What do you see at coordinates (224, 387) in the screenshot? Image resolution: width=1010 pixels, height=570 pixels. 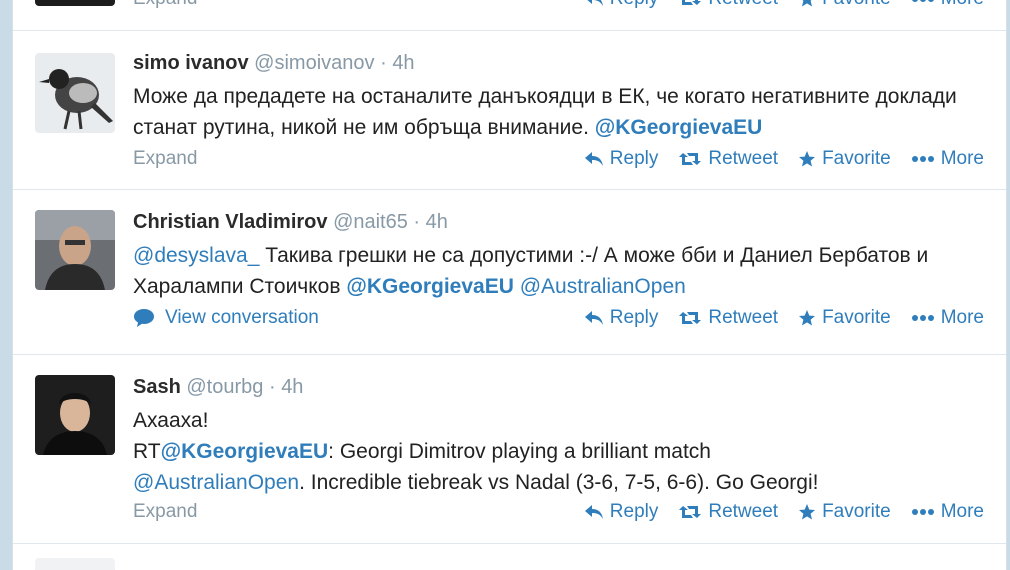 I see `user-handle: @tourbg` at bounding box center [224, 387].